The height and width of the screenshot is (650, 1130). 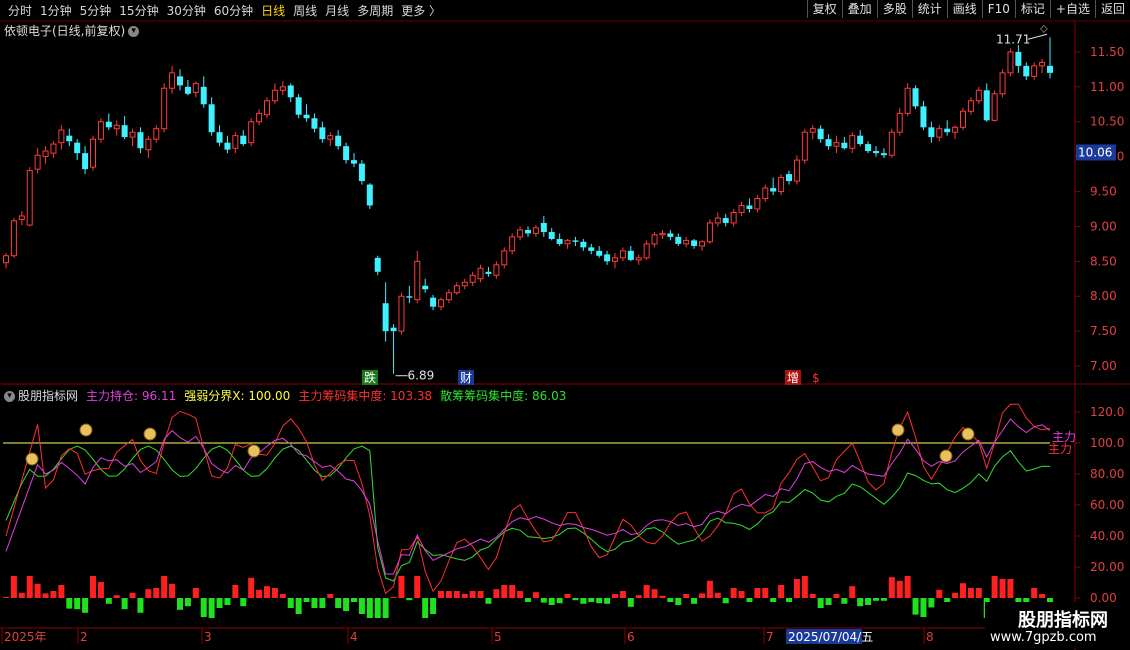 I want to click on period-tab: 月线, so click(x=337, y=10).